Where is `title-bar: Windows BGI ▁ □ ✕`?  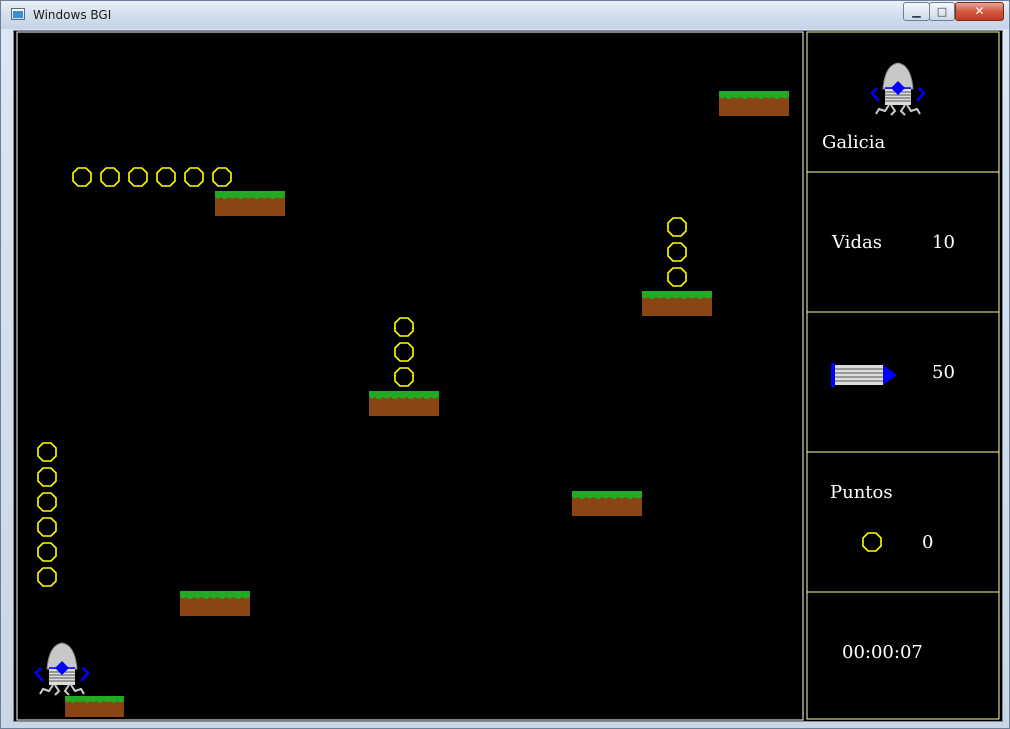
title-bar: Windows BGI ▁ □ ✕ is located at coordinates (505, 15).